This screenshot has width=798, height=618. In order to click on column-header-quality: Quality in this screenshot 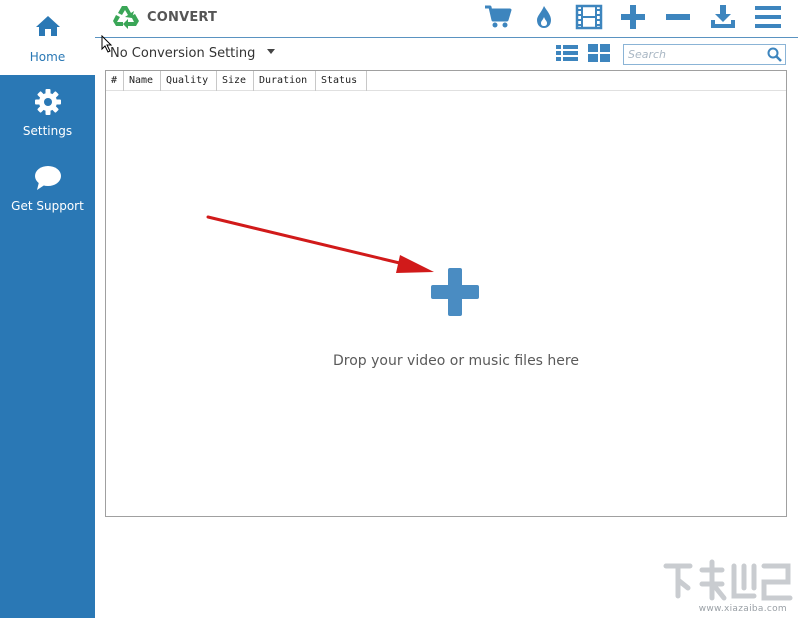, I will do `click(189, 81)`.